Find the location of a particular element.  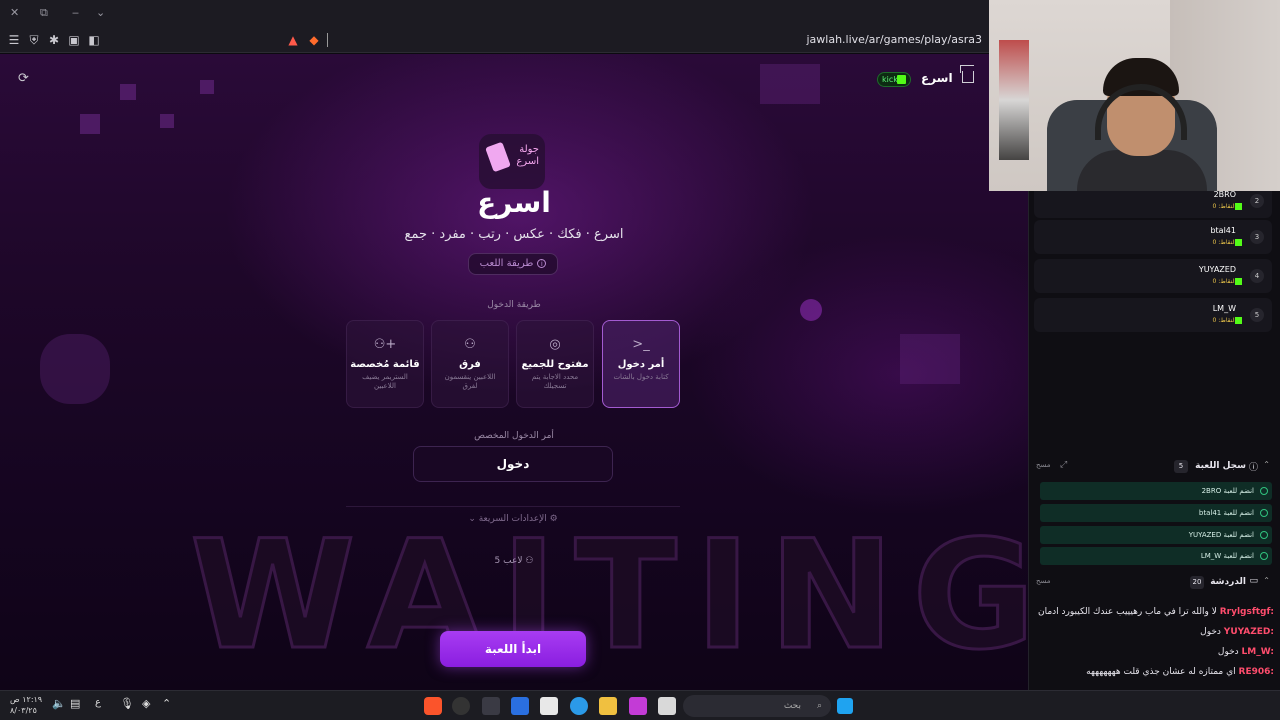

clock: ١٢:١٩ ص ٨/٠٣/٢٥ is located at coordinates (26, 705).